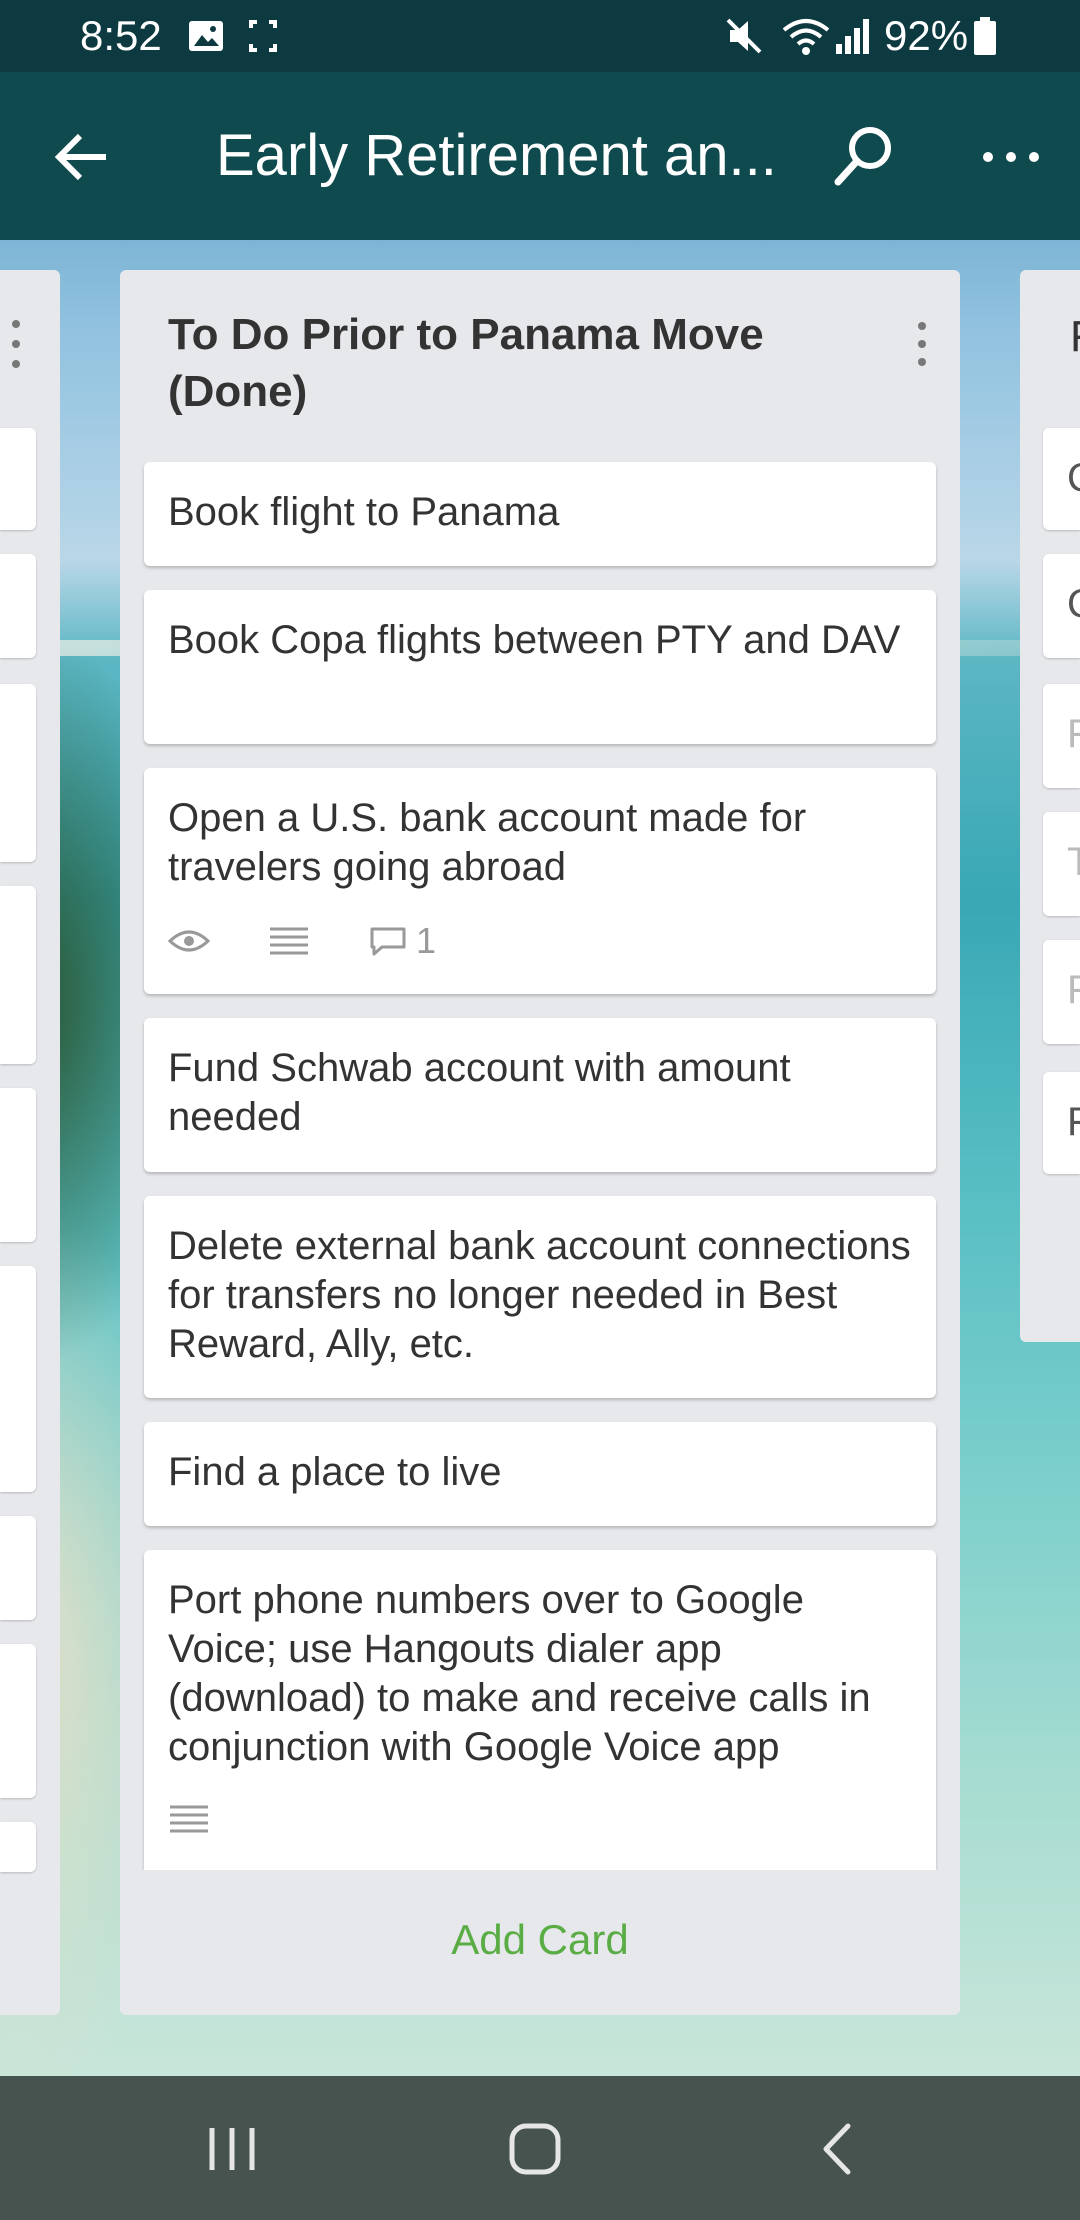  I want to click on search-icon, so click(863, 157).